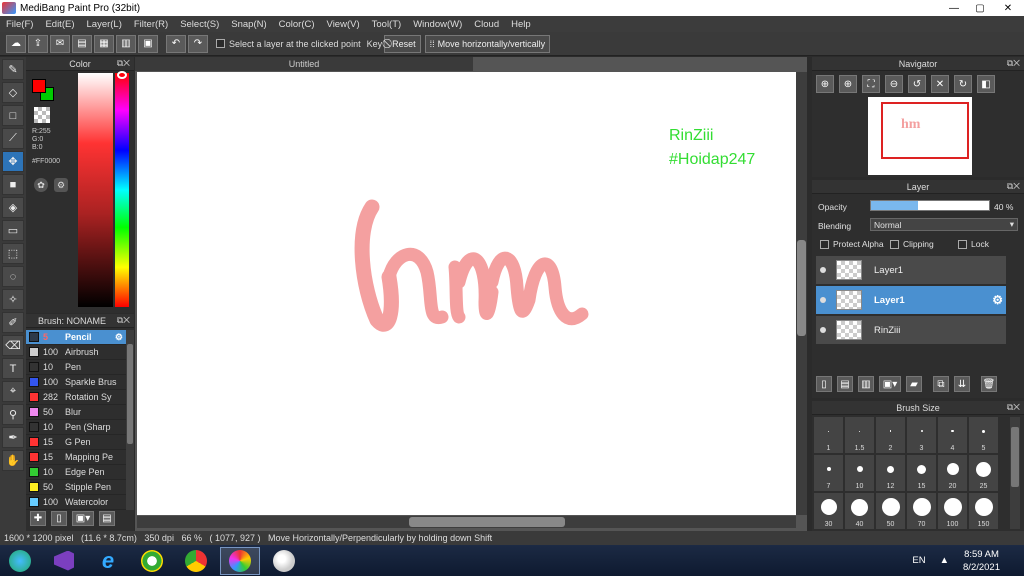 This screenshot has height=576, width=1024. What do you see at coordinates (76, 412) in the screenshot?
I see `brush-item: 50 Blur` at bounding box center [76, 412].